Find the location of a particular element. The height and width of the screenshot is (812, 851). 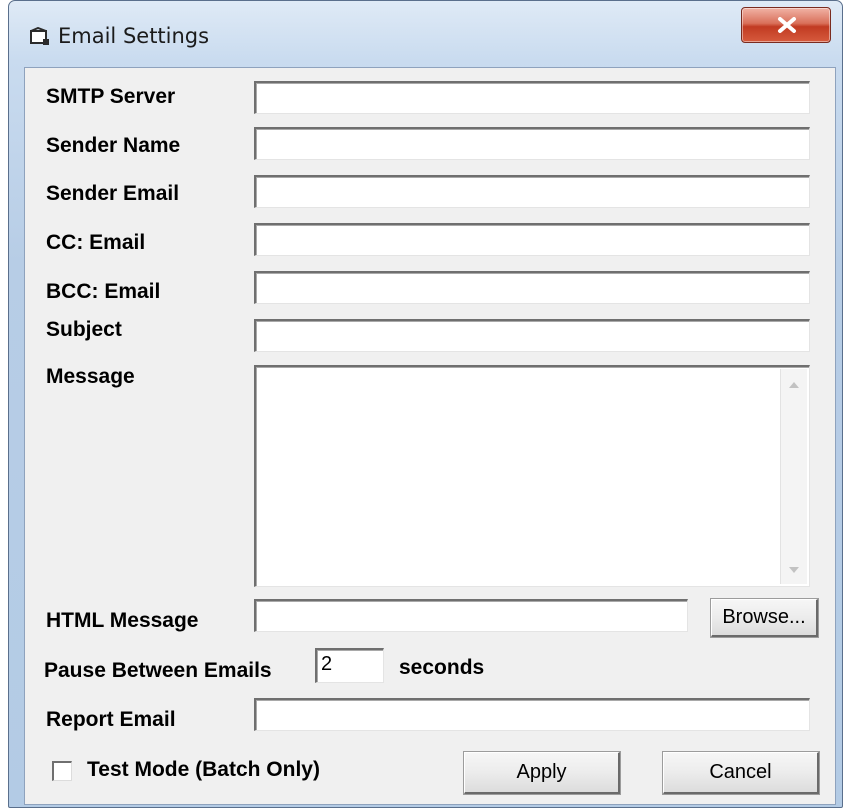

message-label: Message is located at coordinates (90, 376).